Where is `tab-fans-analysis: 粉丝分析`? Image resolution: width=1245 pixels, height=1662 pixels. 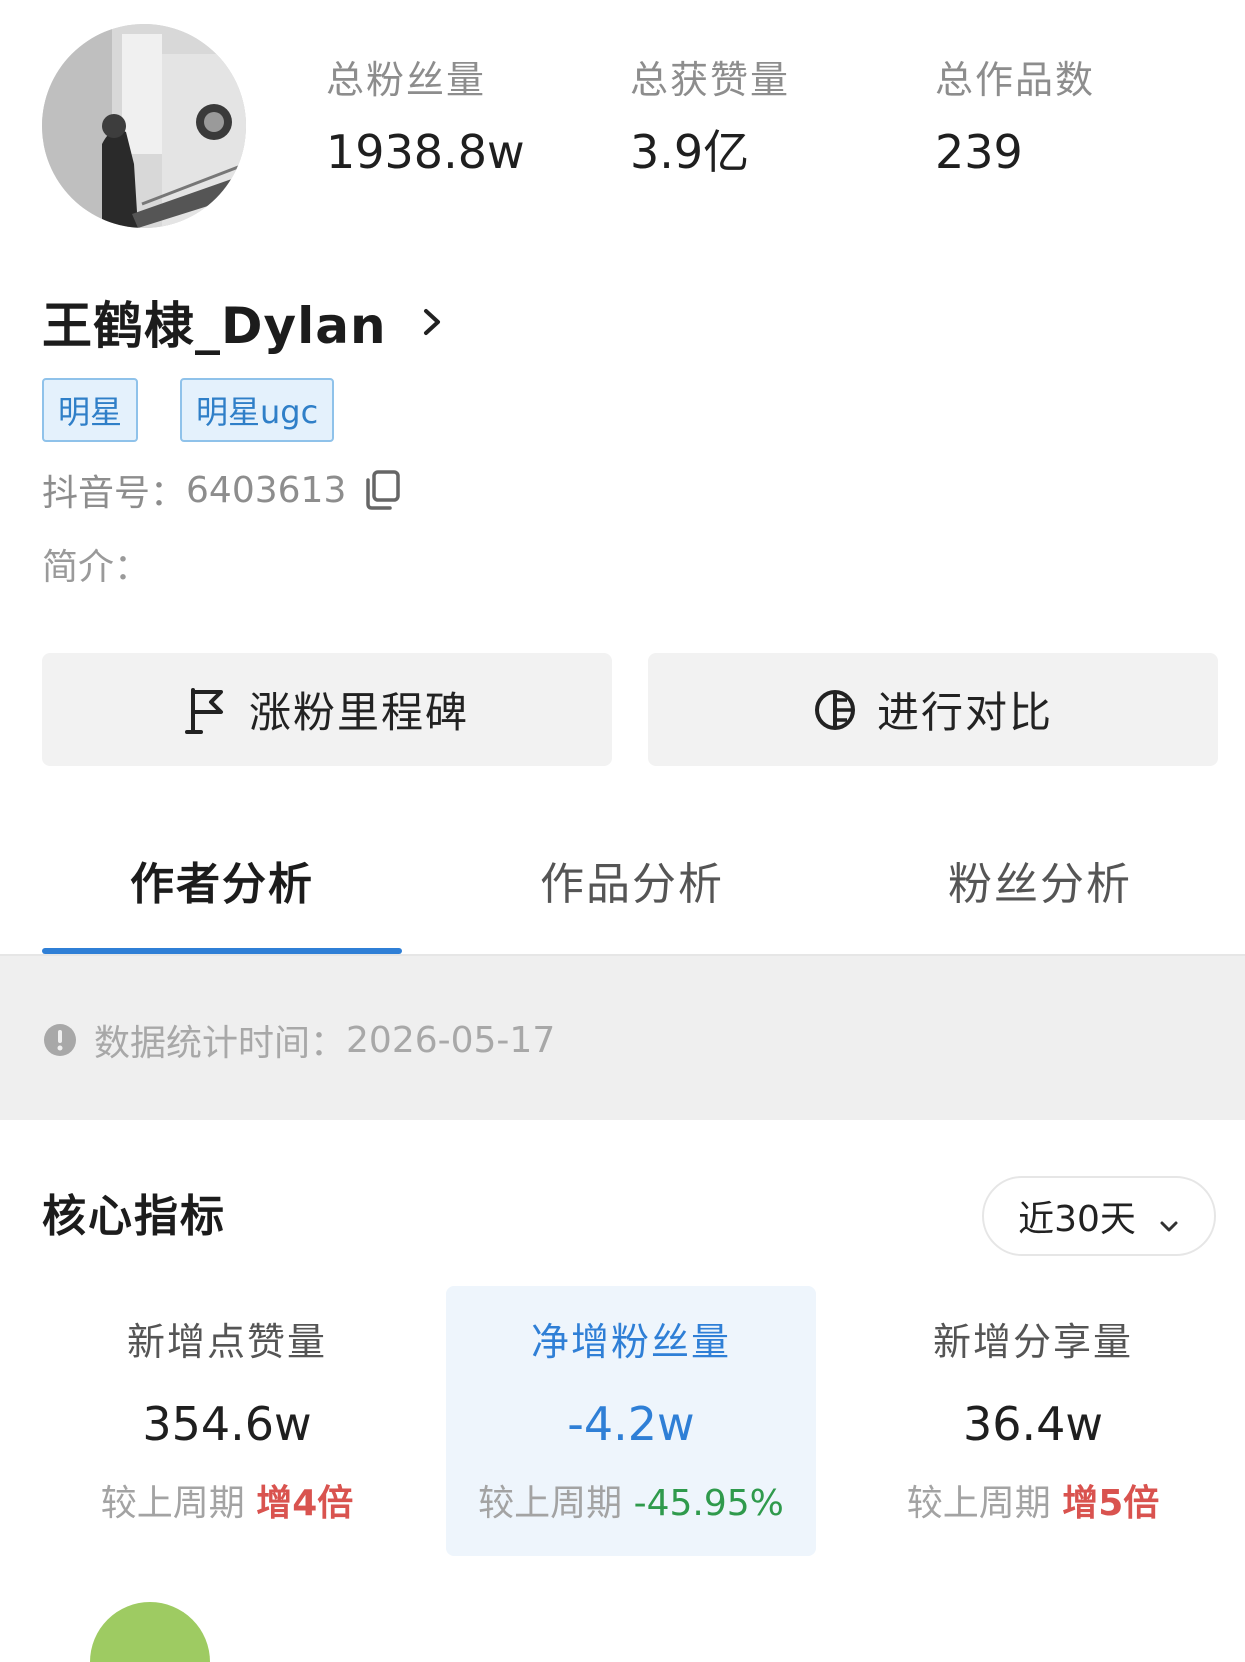
tab-fans-analysis: 粉丝分析 is located at coordinates (1040, 880).